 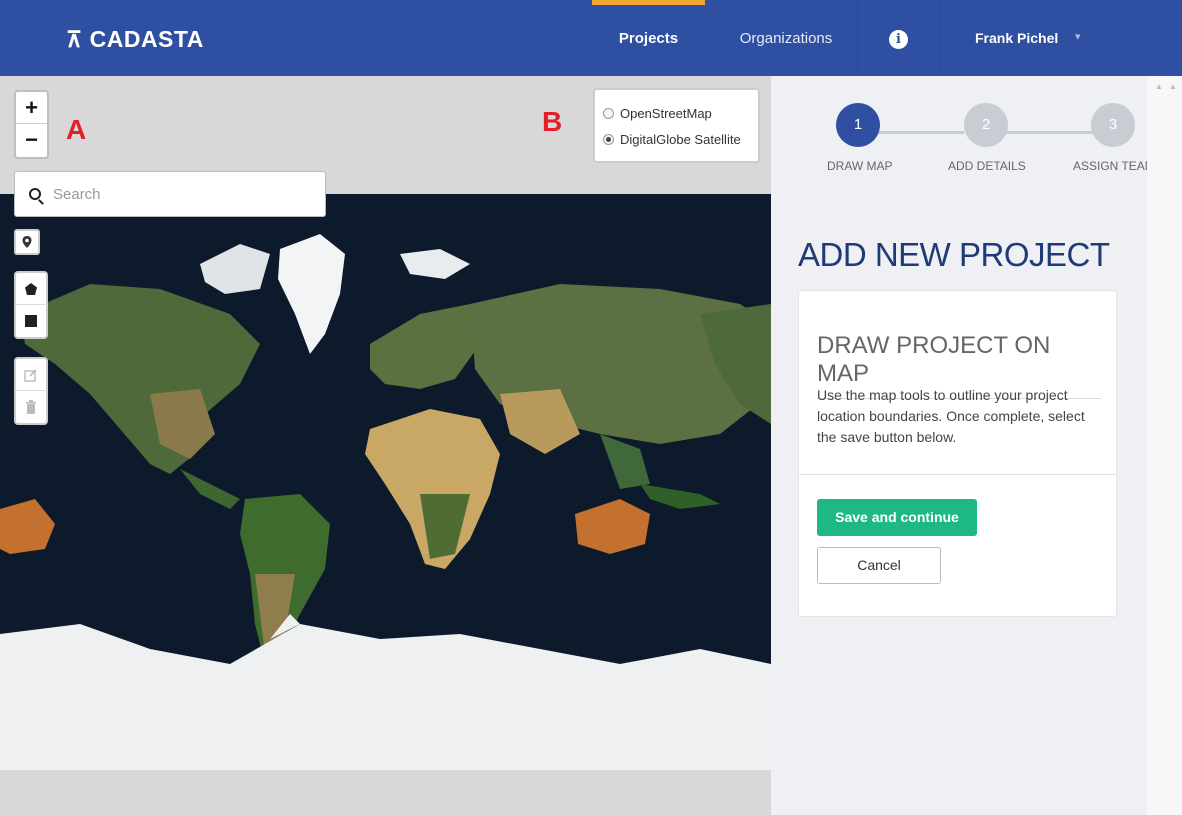 What do you see at coordinates (77, 194) in the screenshot?
I see `search-placeholder: Search` at bounding box center [77, 194].